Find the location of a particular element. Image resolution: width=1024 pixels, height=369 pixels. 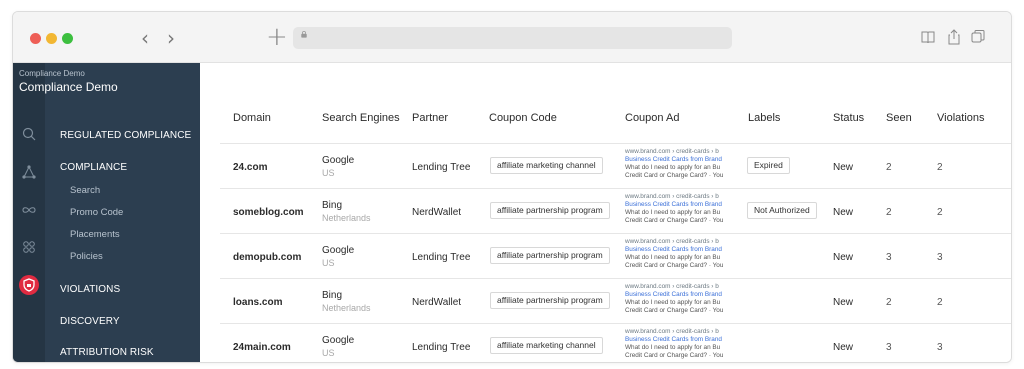

sidebar-item-discovery: DISCOVERY is located at coordinates (90, 321).